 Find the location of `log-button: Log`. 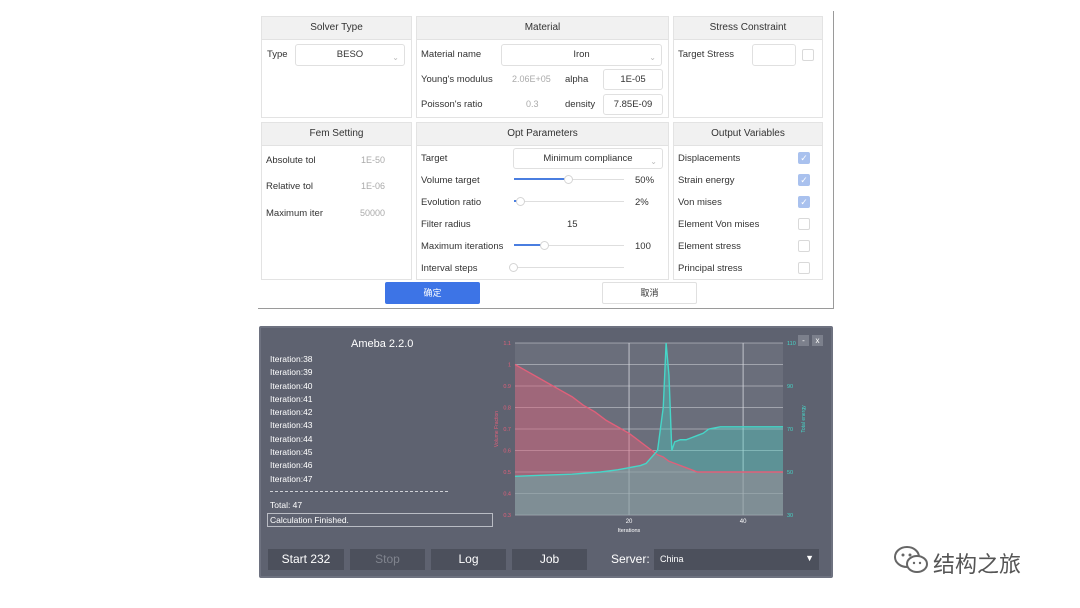

log-button: Log is located at coordinates (468, 559).